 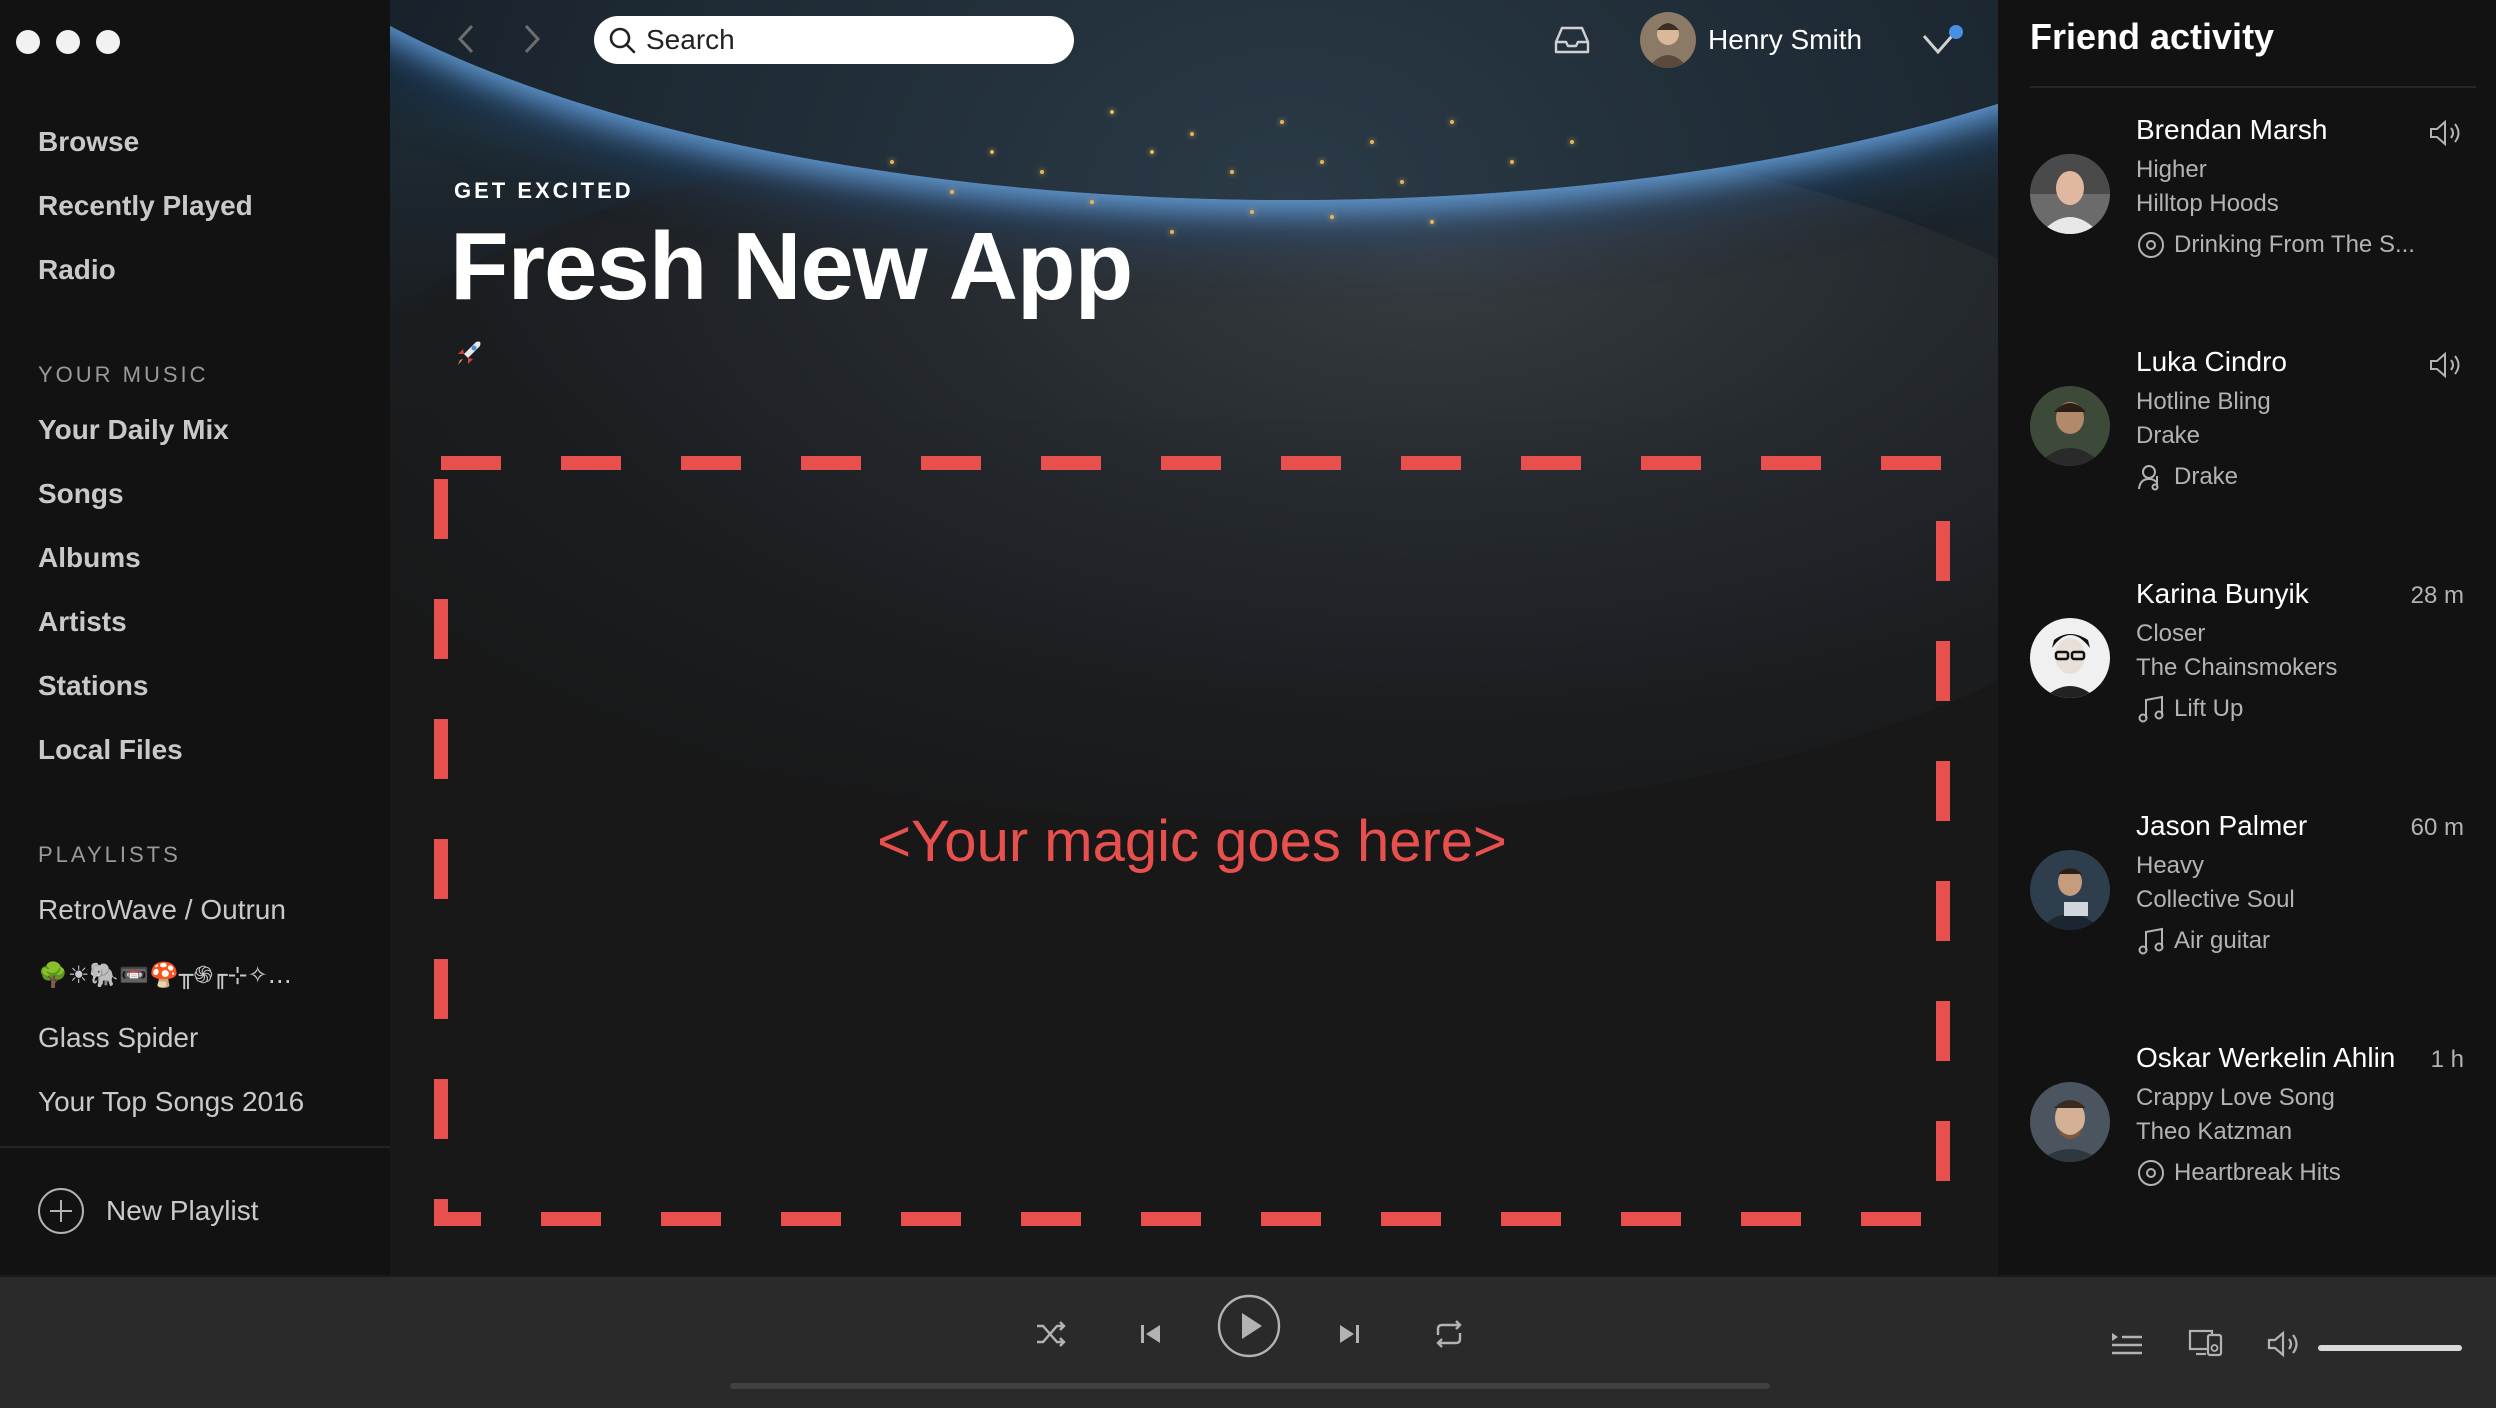 I want to click on friend-activity-divider, so click(x=2253, y=87).